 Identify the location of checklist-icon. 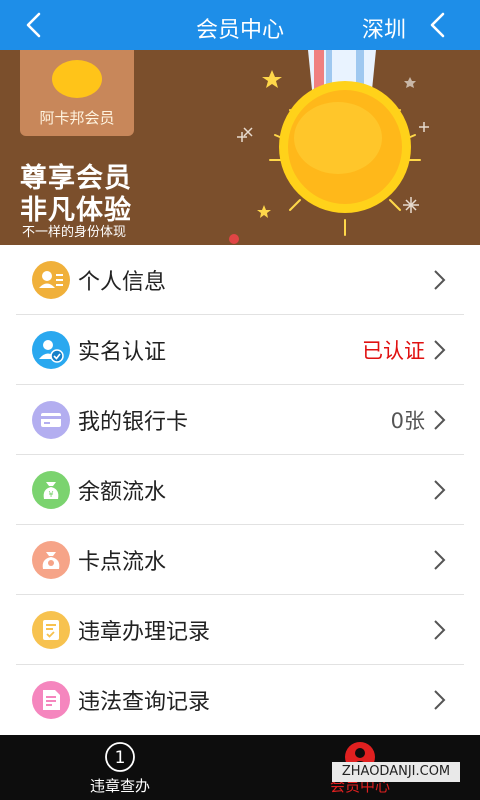
(51, 630).